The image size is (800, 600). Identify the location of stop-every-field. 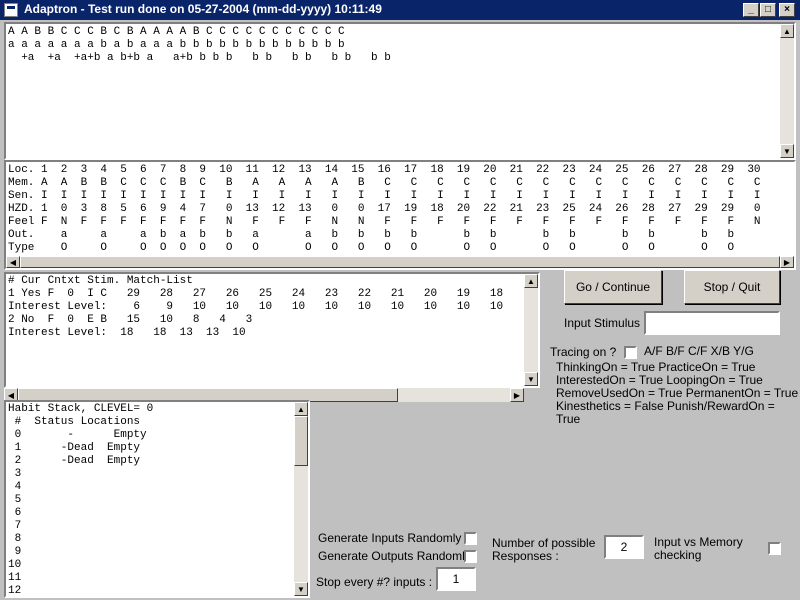
(456, 579).